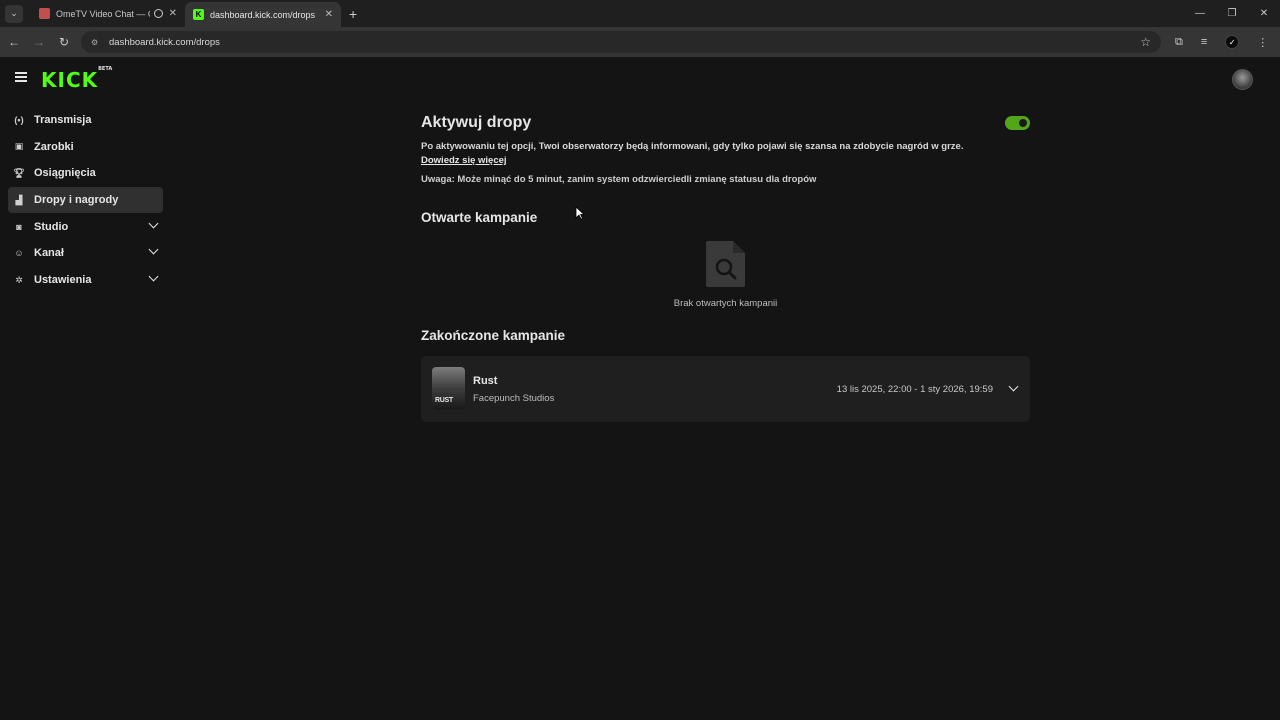 The width and height of the screenshot is (1280, 720). I want to click on open-campaigns-heading: Otwarte kampanie, so click(479, 217).